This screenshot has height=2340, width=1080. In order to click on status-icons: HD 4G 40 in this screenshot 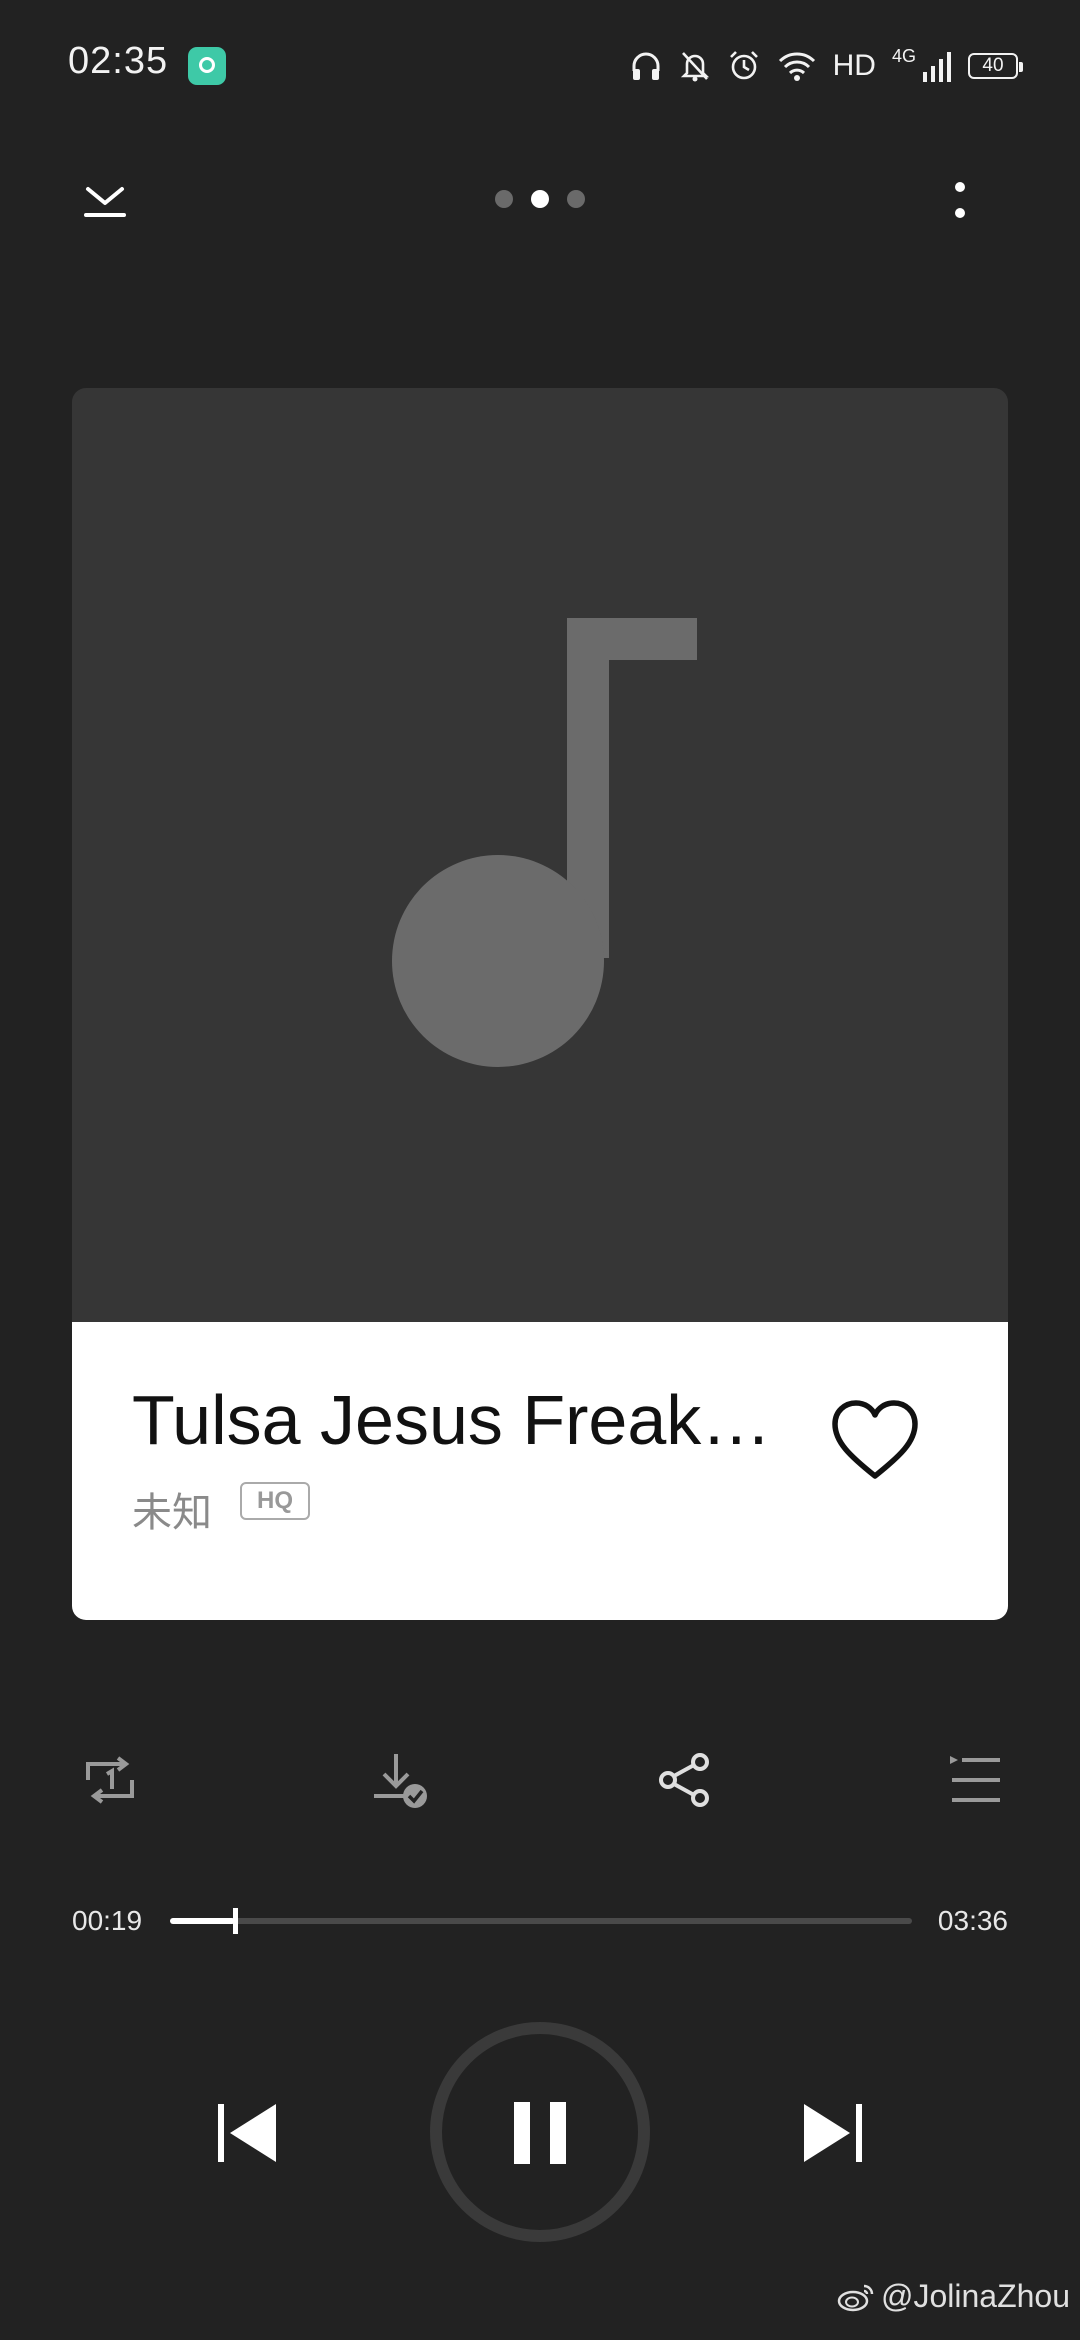, I will do `click(826, 66)`.